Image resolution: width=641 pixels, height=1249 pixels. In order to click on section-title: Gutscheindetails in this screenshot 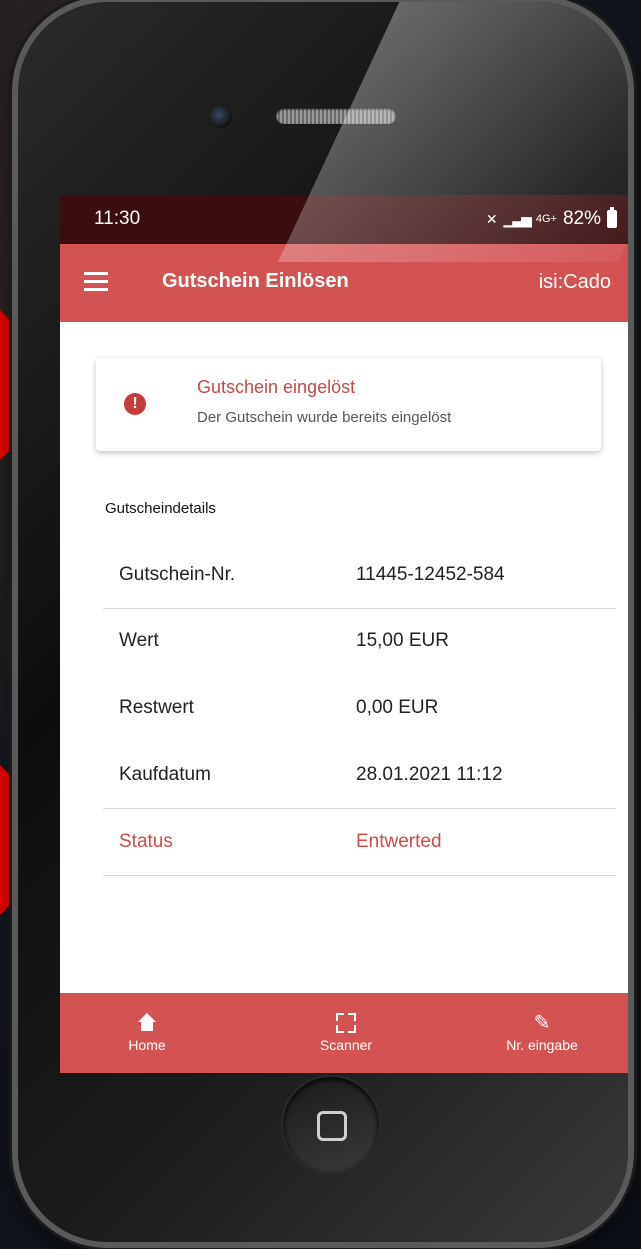, I will do `click(160, 508)`.